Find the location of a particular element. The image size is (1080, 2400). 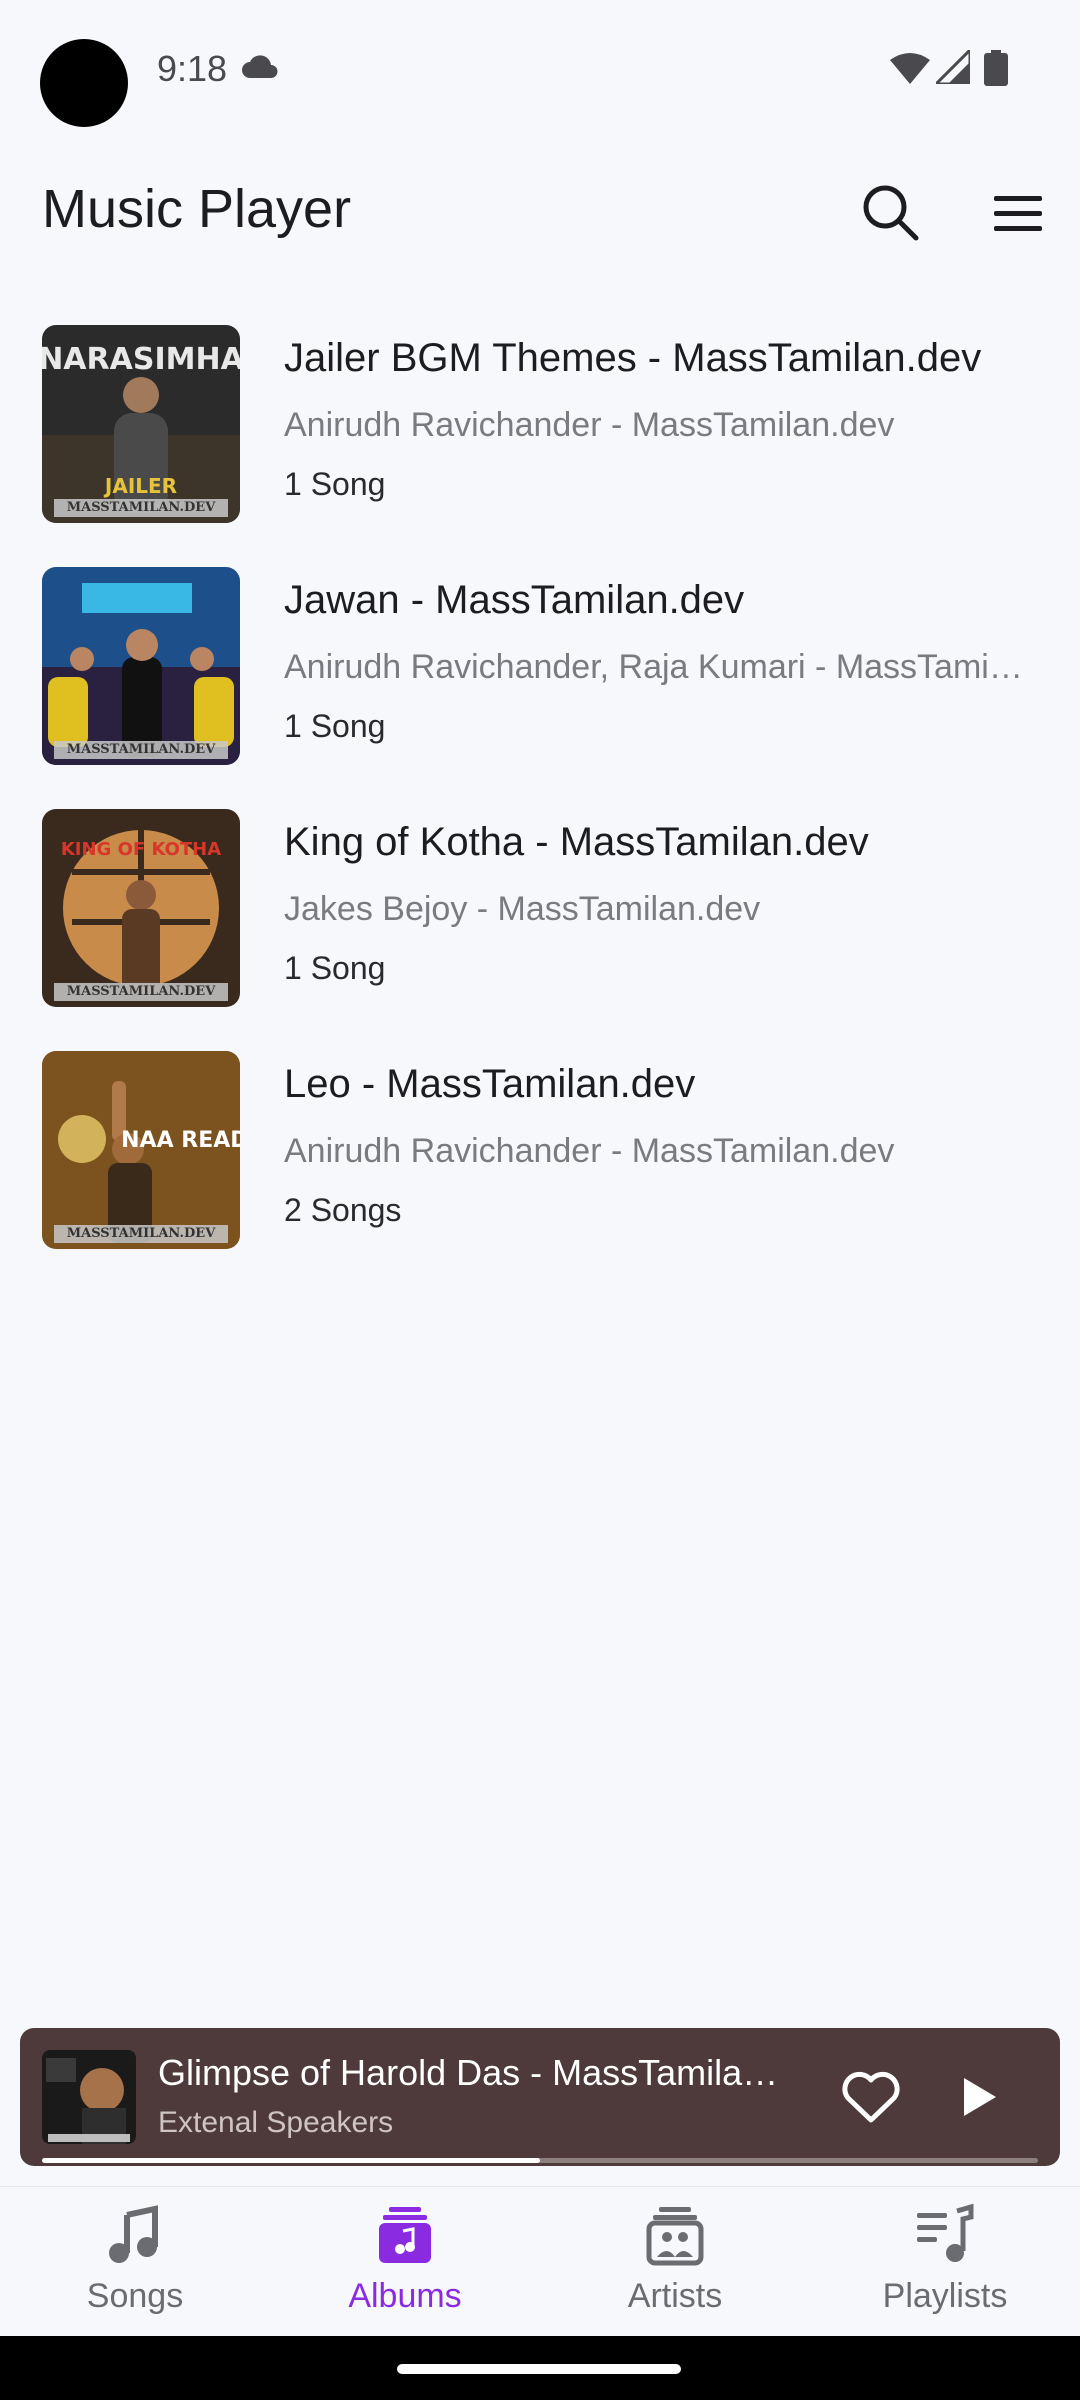

signal-icon is located at coordinates (952, 67).